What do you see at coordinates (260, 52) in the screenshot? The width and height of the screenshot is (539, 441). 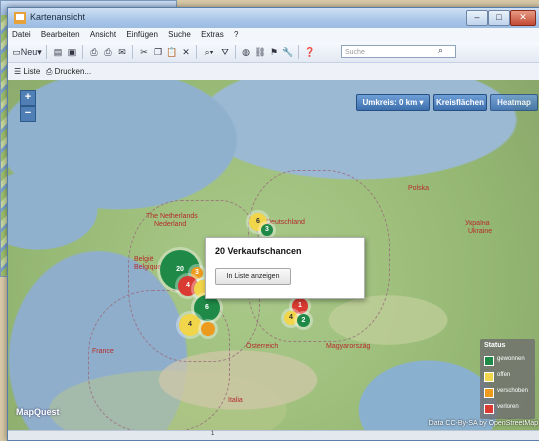 I see `link-icon: ⛓` at bounding box center [260, 52].